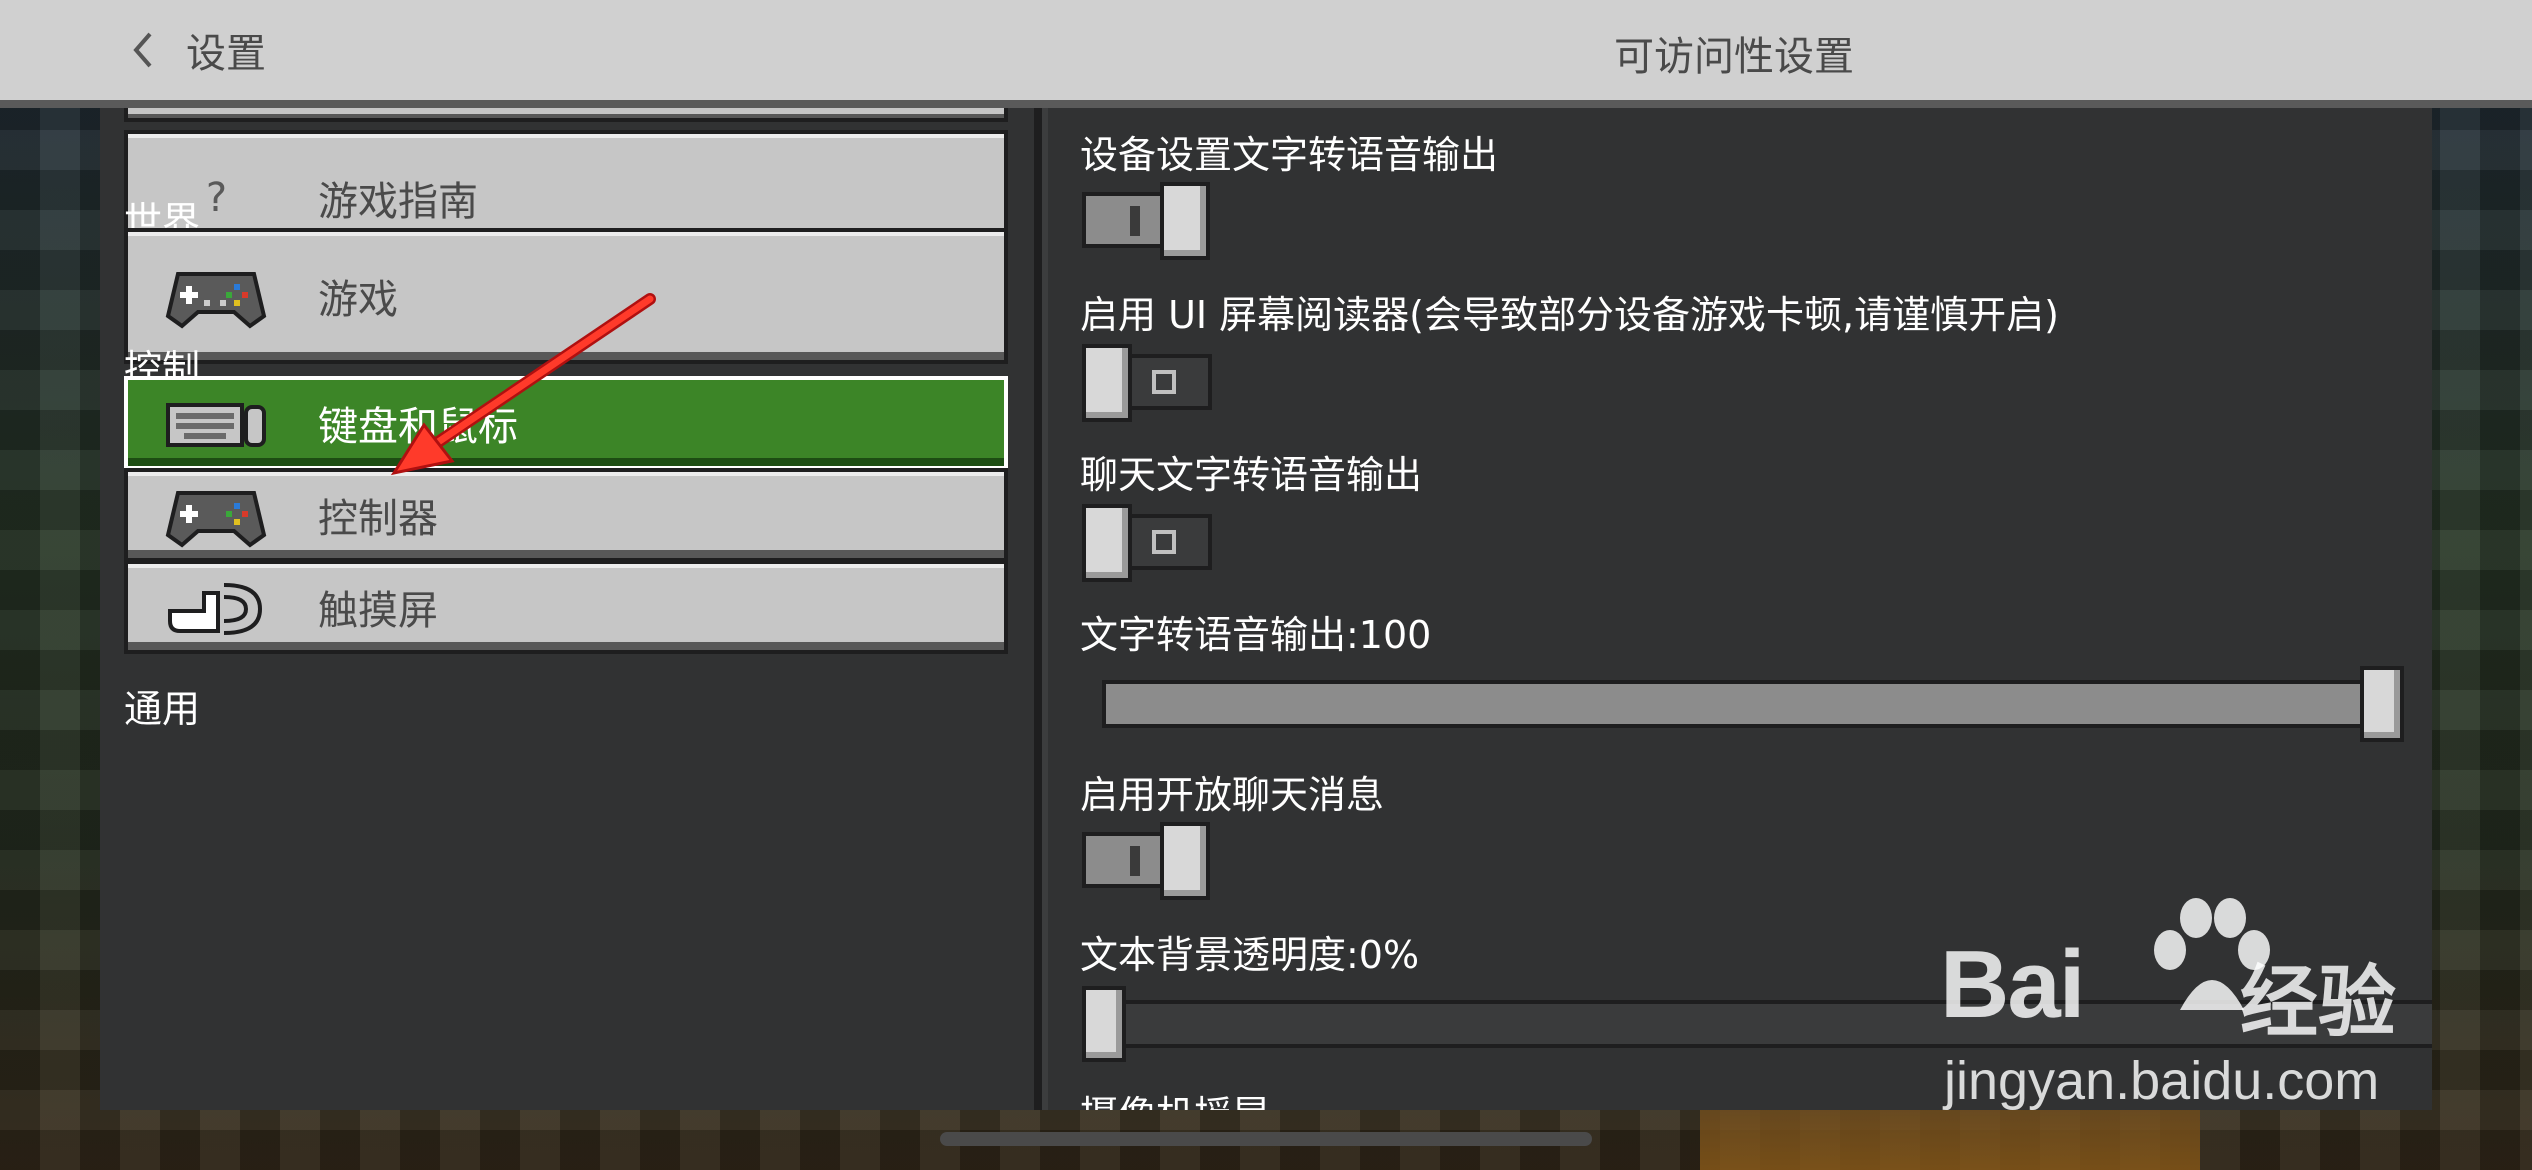  What do you see at coordinates (1289, 155) in the screenshot?
I see `device-tts-label: 设备设置文字转语音输出` at bounding box center [1289, 155].